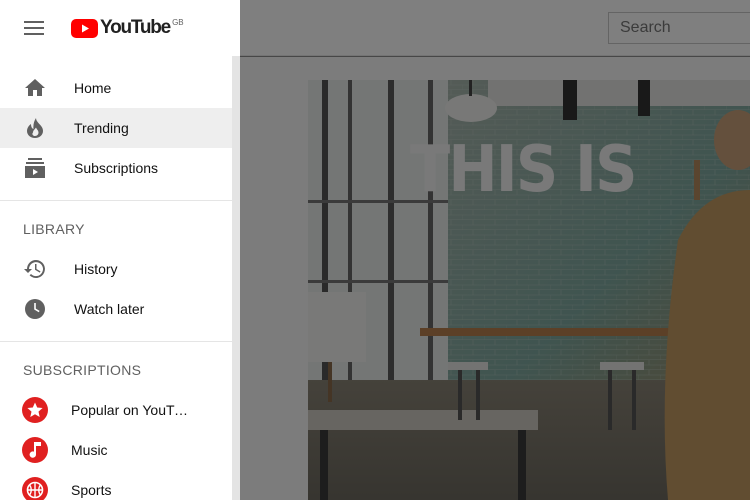 Image resolution: width=750 pixels, height=500 pixels. I want to click on sidebar-item-trending: Trending, so click(116, 128).